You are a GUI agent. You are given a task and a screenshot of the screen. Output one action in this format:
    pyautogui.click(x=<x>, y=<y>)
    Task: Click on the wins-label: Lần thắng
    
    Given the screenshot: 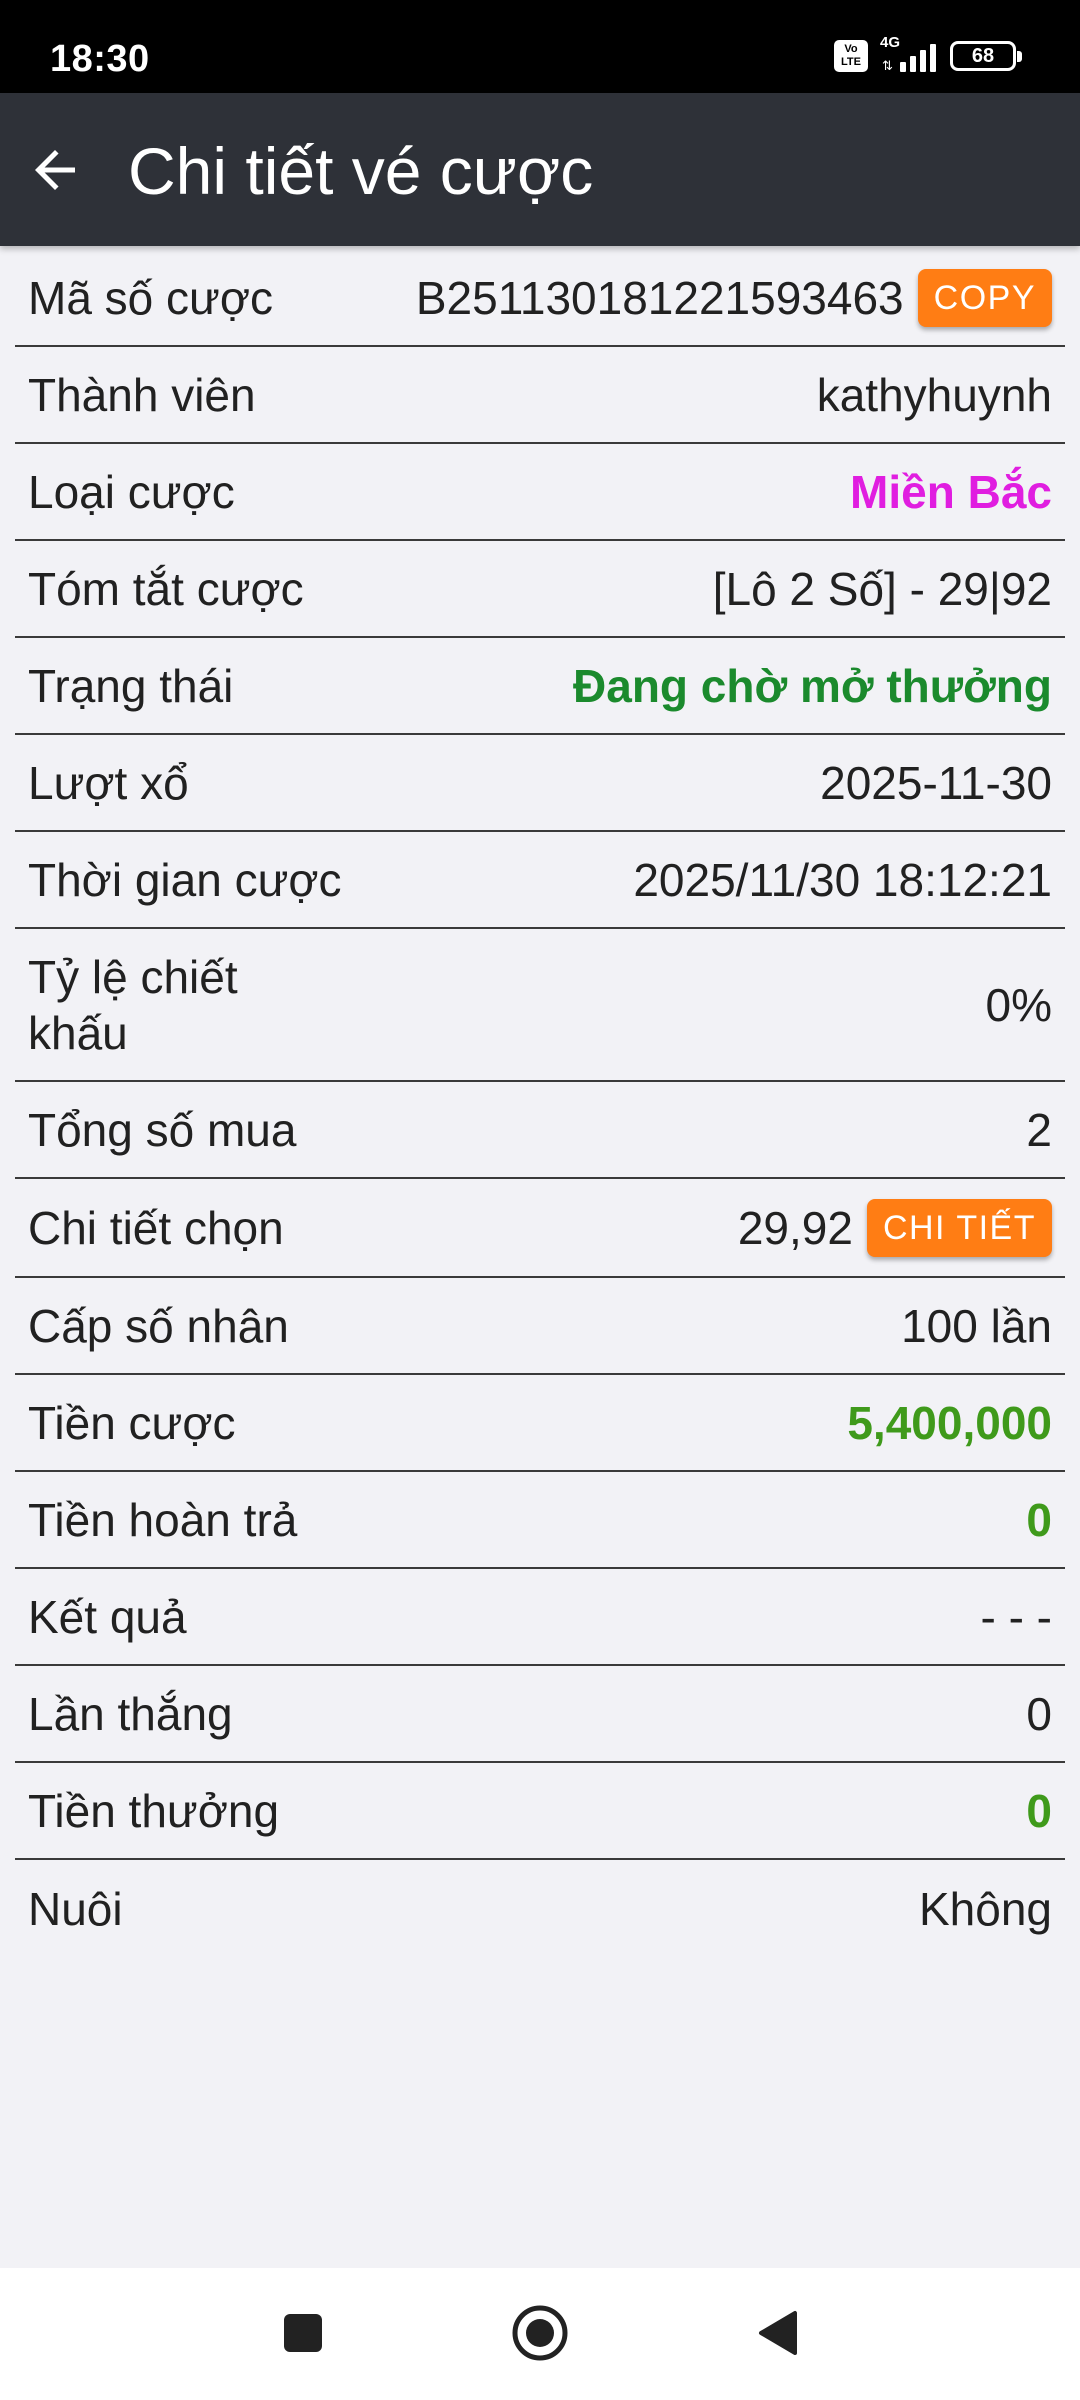 What is the action you would take?
    pyautogui.click(x=130, y=1713)
    